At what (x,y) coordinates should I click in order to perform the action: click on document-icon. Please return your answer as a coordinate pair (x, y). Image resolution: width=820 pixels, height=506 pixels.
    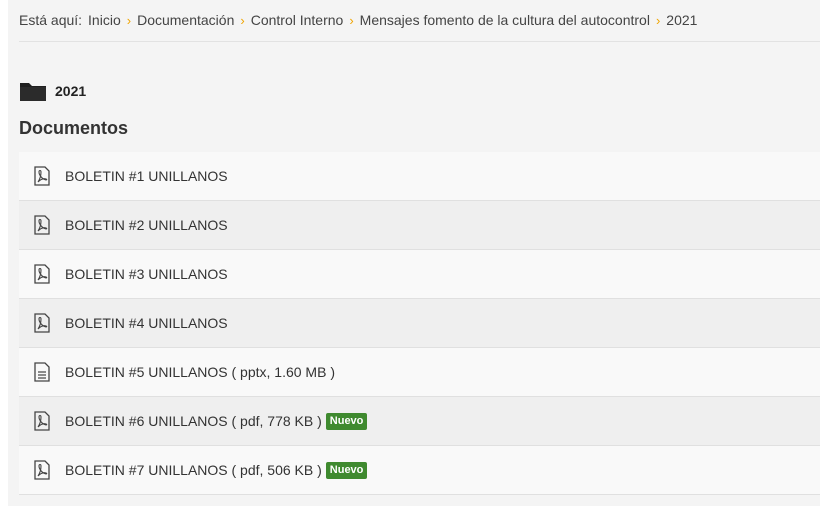
    Looking at the image, I should click on (42, 372).